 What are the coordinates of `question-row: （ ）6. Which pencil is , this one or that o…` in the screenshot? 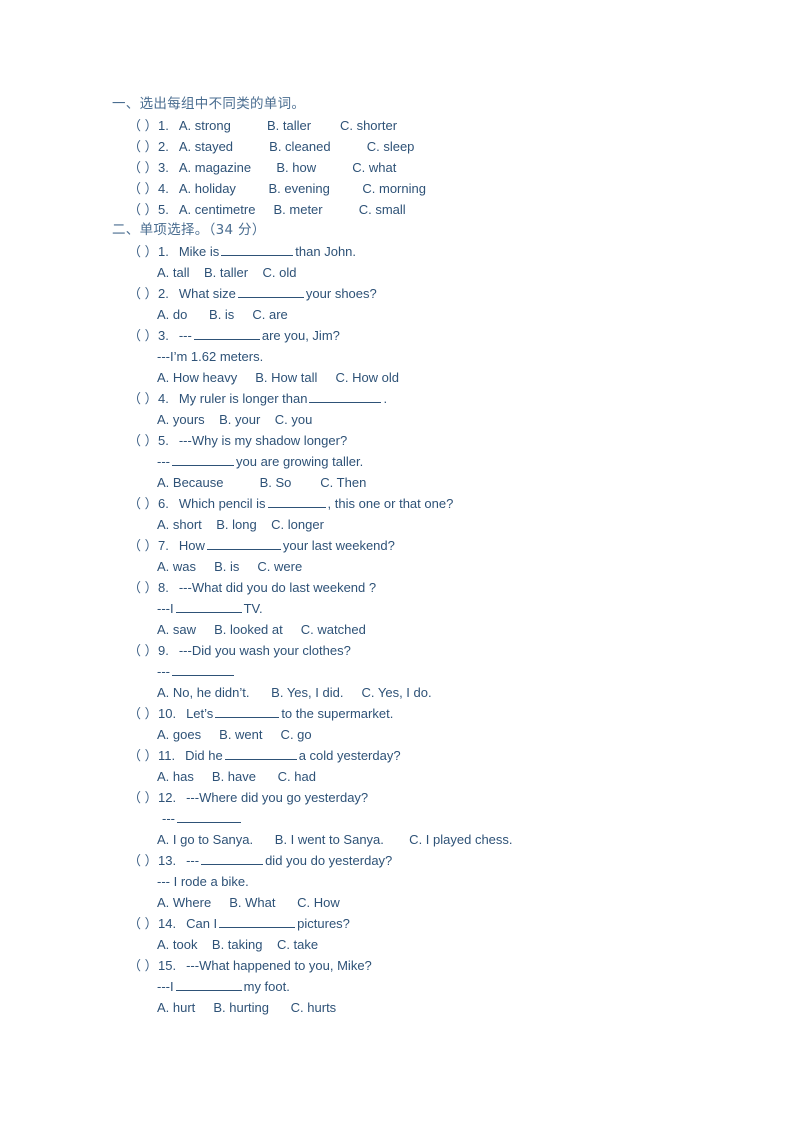 It's located at (412, 503).